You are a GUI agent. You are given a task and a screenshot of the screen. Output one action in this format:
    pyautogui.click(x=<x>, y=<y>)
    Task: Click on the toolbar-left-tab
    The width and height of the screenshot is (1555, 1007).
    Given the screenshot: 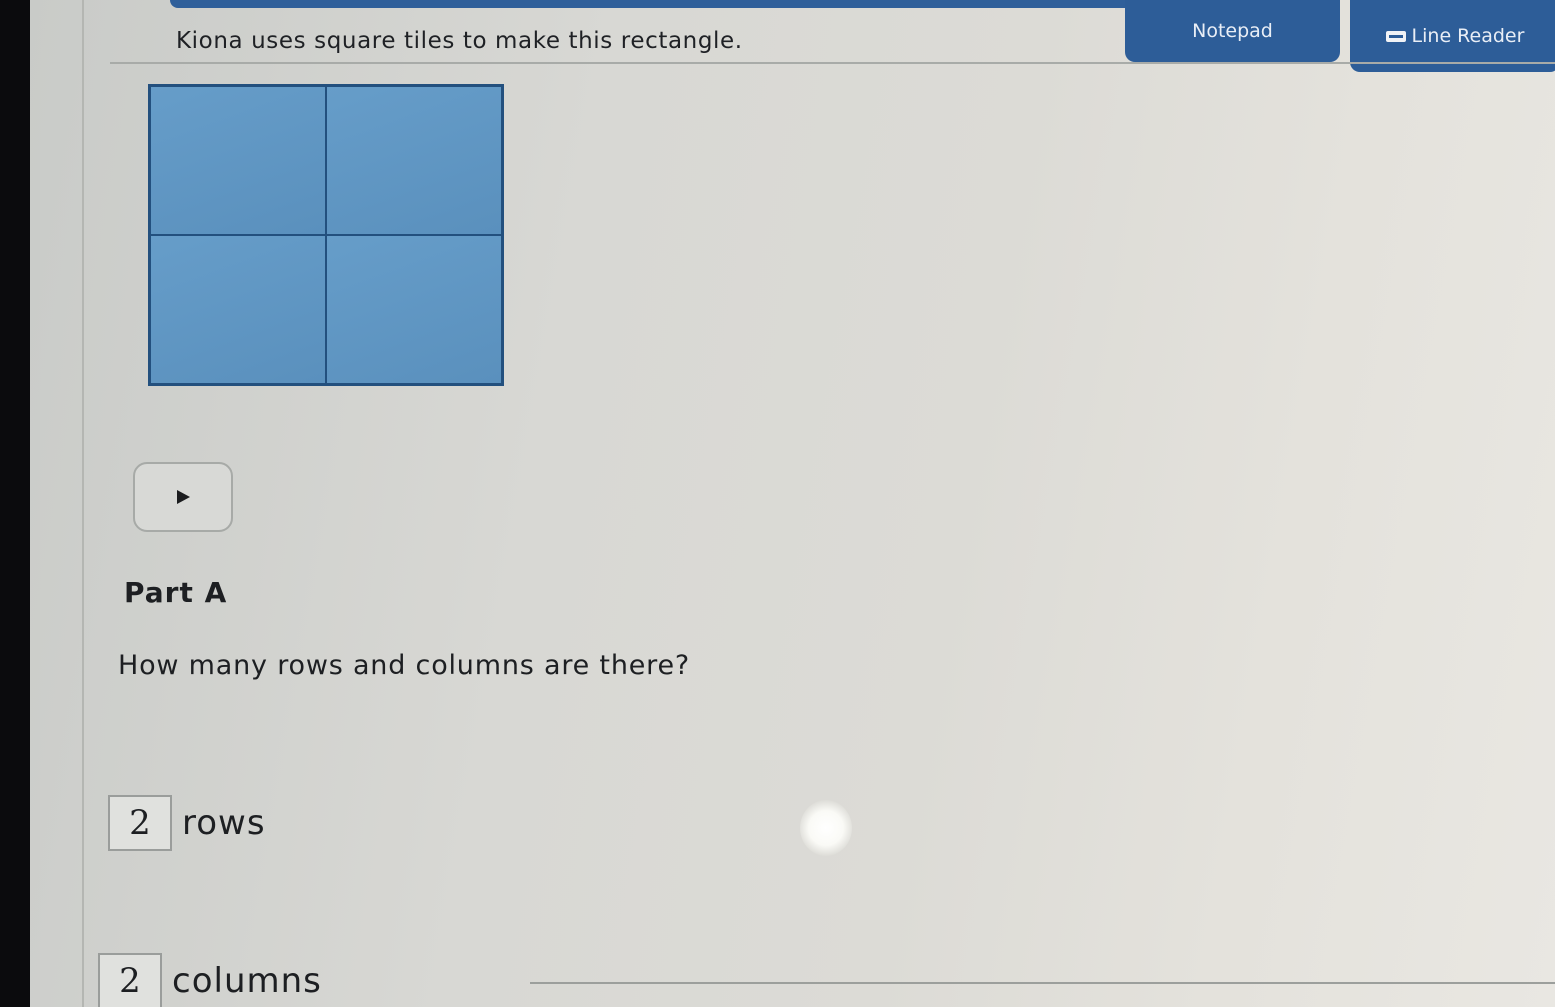 What is the action you would take?
    pyautogui.click(x=690, y=4)
    